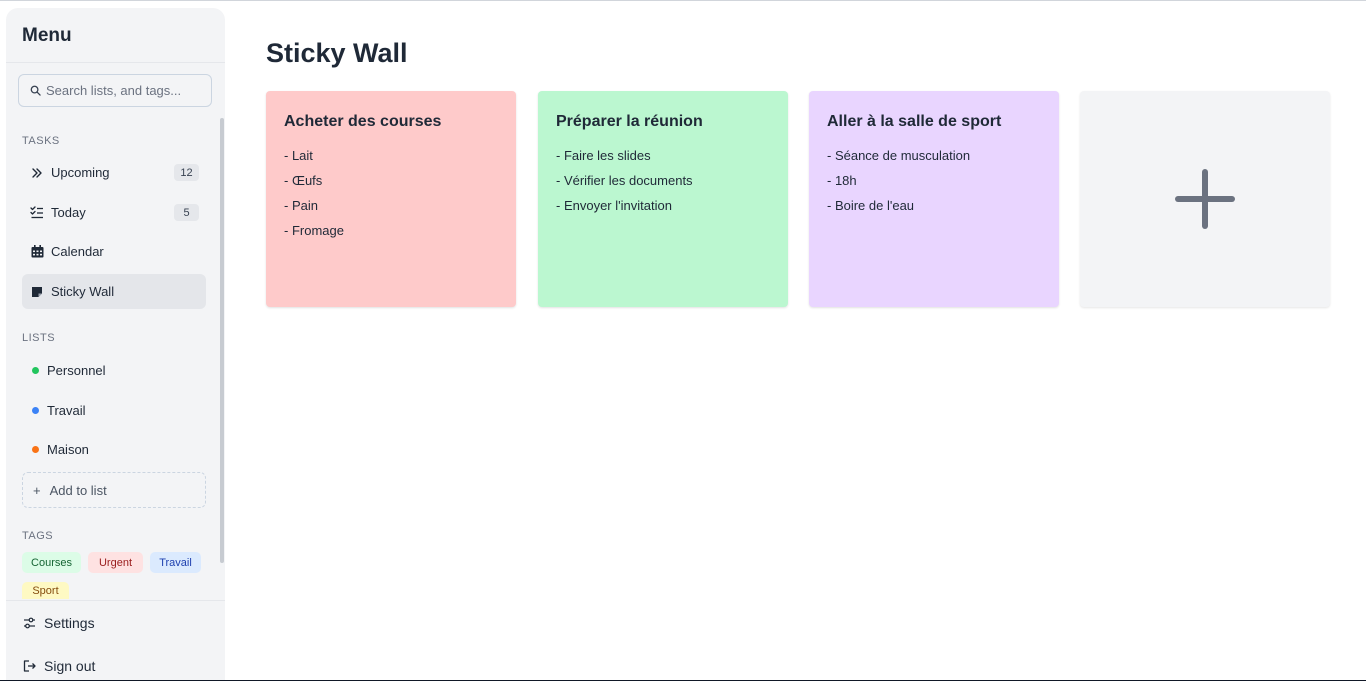  I want to click on tasks-section-label: TASKS, so click(41, 141).